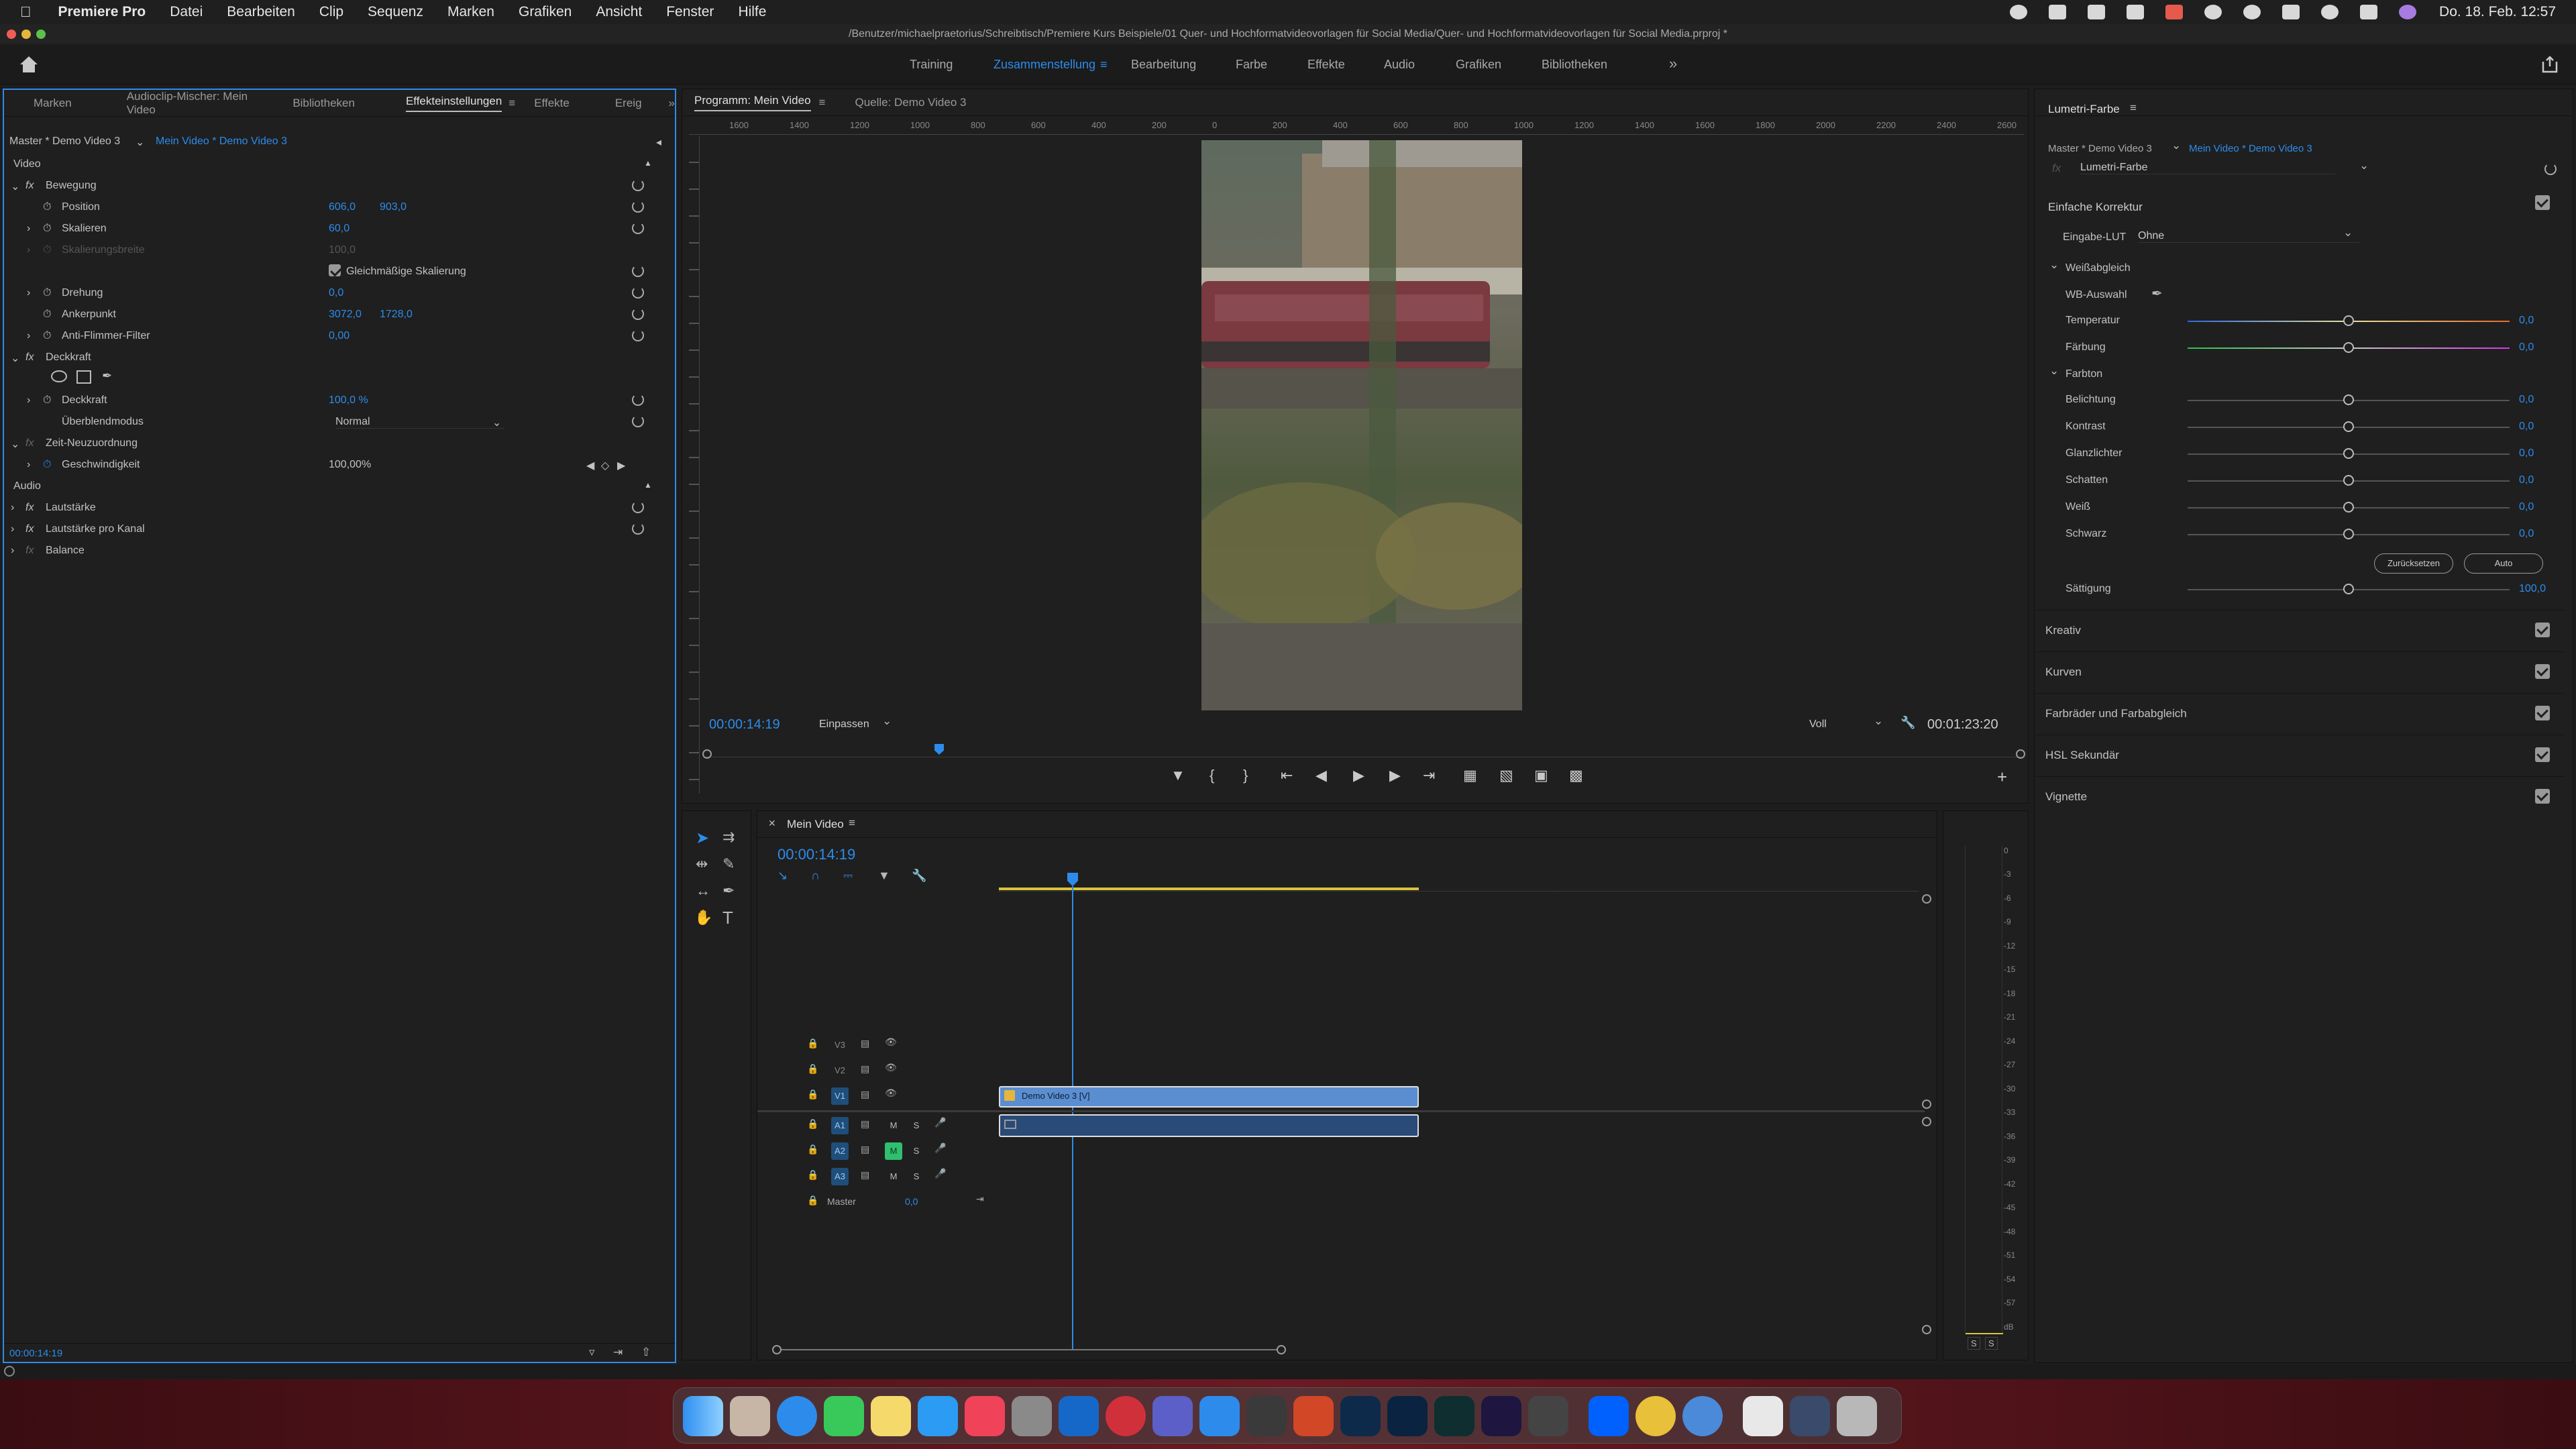  What do you see at coordinates (2526, 453) in the screenshot?
I see `glanzlichter-value: 0,0` at bounding box center [2526, 453].